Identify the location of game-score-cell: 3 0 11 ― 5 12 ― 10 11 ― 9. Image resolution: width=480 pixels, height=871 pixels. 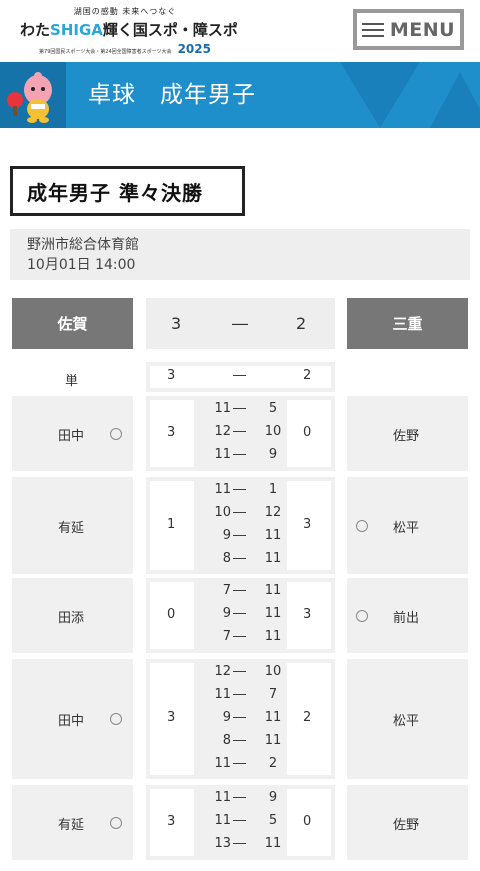
(240, 433).